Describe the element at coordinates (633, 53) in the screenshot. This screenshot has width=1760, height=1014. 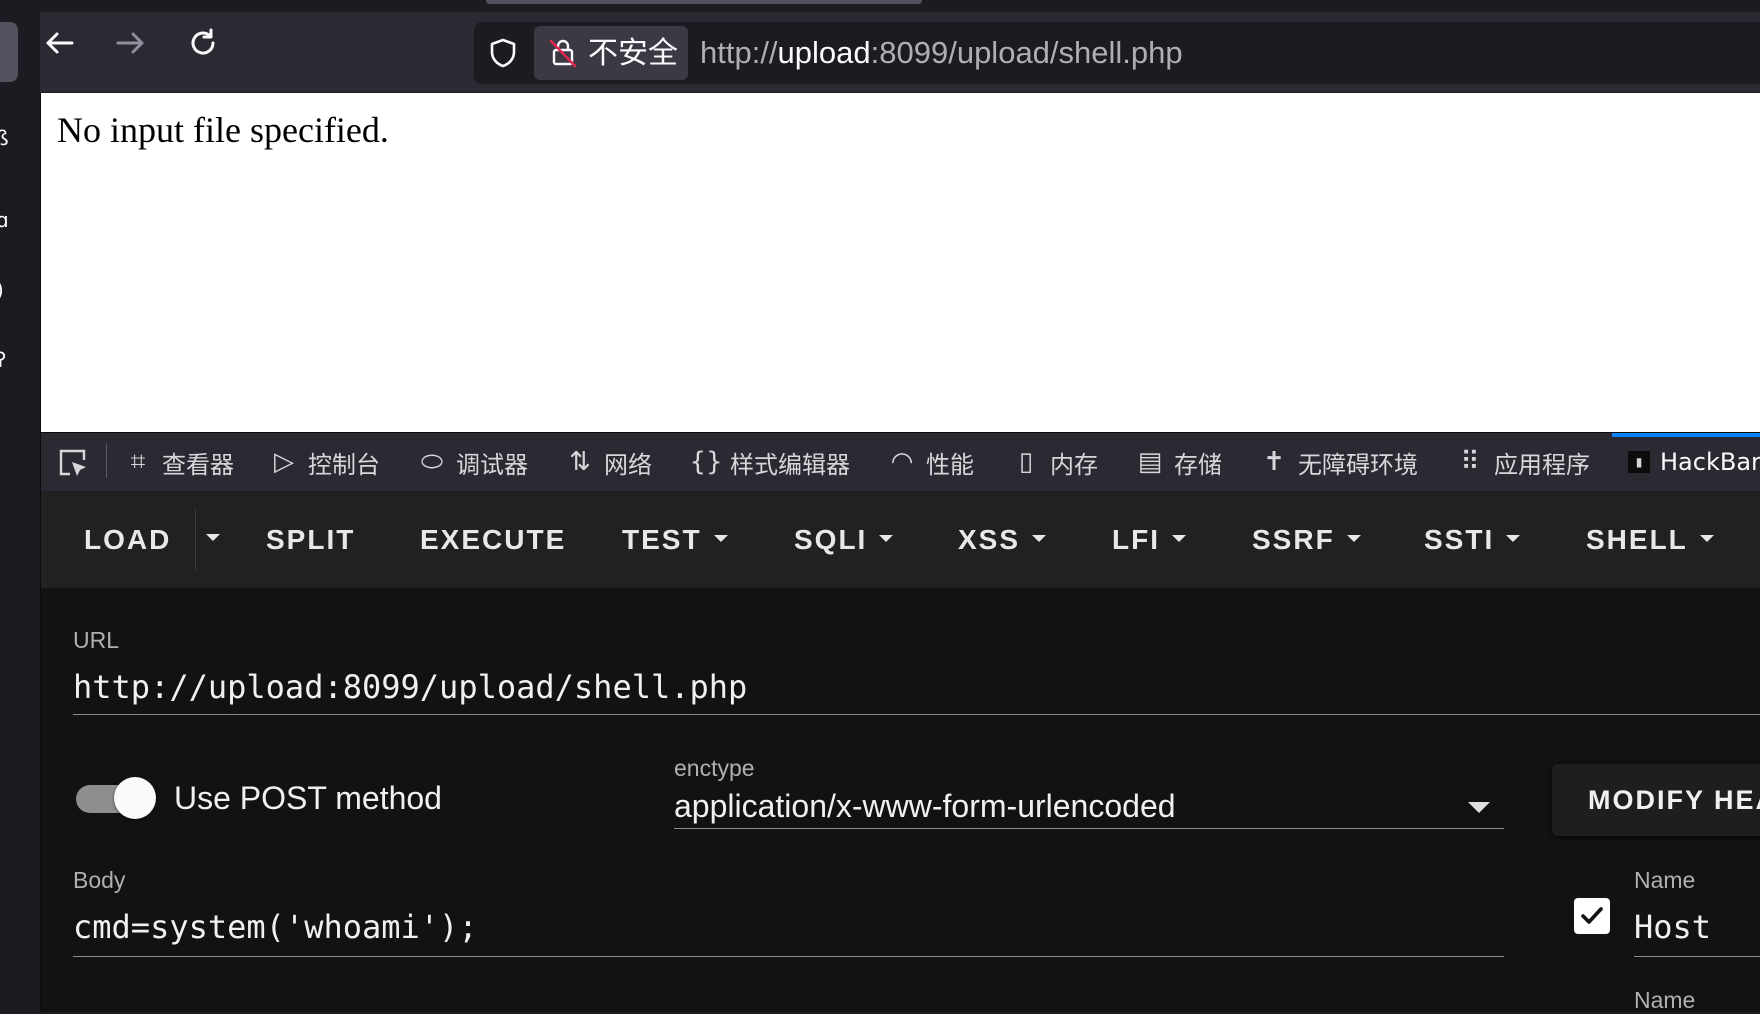
I see `security-label: 不安全` at that location.